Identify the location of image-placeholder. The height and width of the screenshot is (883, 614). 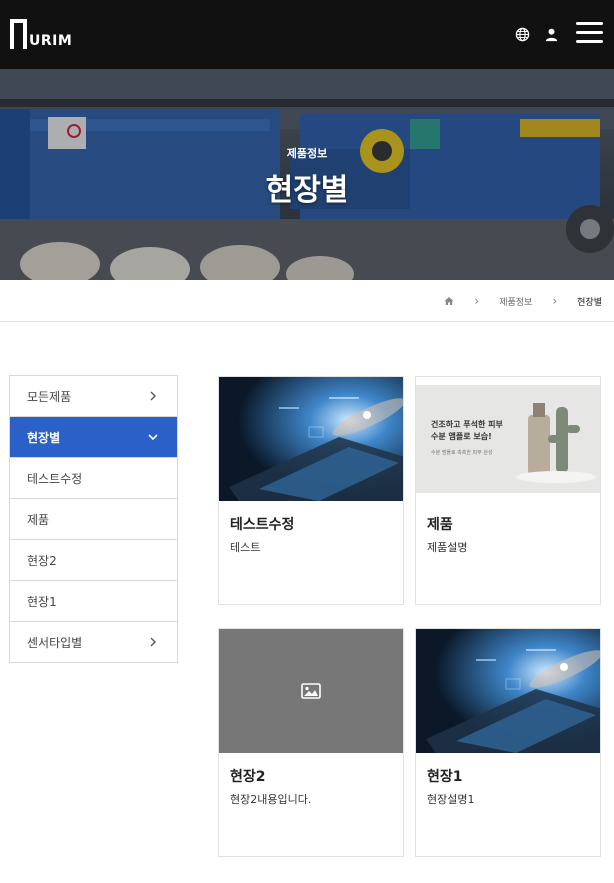
(311, 691).